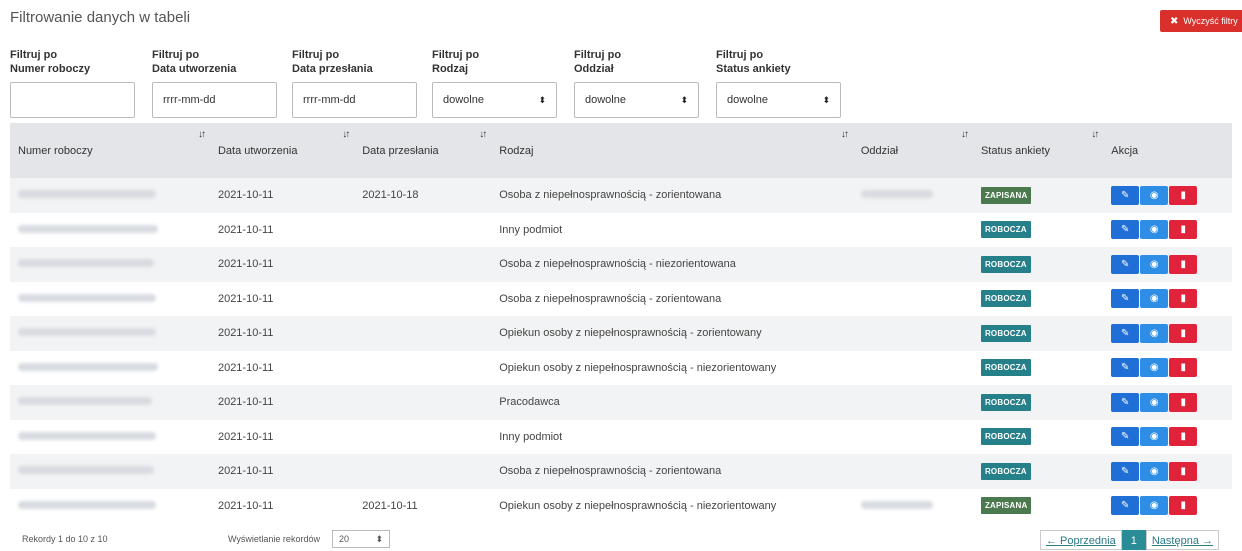 This screenshot has width=1242, height=551. I want to click on column-header: Status ankiety ↓↑, so click(1038, 150).